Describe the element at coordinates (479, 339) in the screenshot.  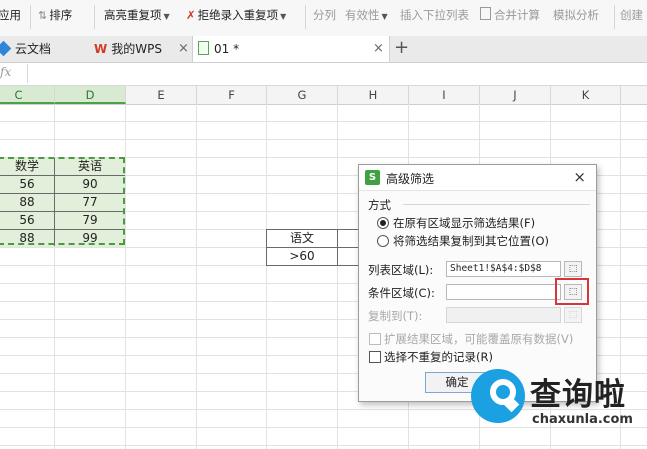
I see `extend-results-label: 扩展结果区域，可能覆盖原有数据(V)` at that location.